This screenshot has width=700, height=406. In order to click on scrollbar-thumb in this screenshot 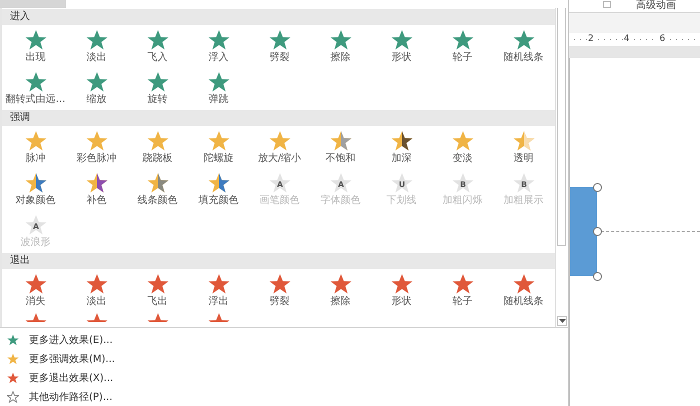, I will do `click(561, 127)`.